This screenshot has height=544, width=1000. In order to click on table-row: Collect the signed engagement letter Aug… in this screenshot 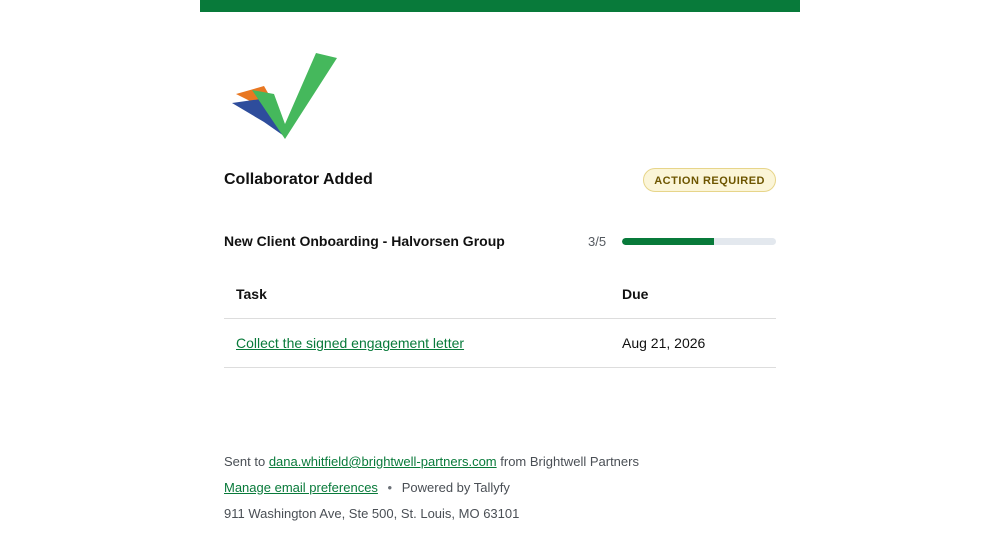, I will do `click(500, 343)`.